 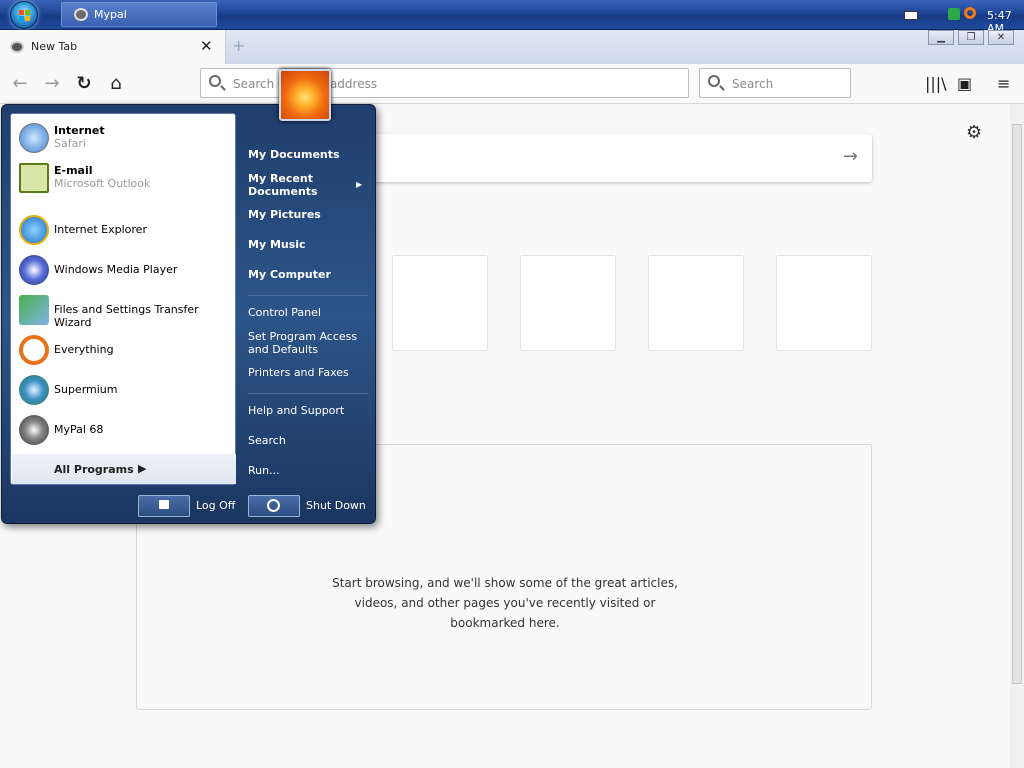 I want to click on windows-logo-icon, so click(x=25, y=16).